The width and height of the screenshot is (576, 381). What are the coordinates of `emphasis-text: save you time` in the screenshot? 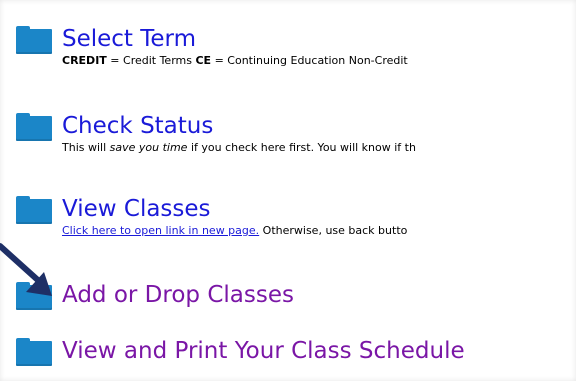 It's located at (148, 147).